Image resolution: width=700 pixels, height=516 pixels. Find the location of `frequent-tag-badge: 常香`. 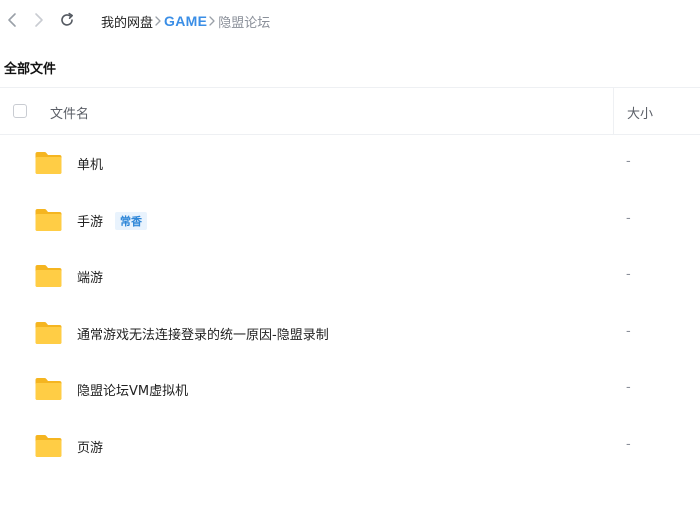

frequent-tag-badge: 常香 is located at coordinates (131, 220).